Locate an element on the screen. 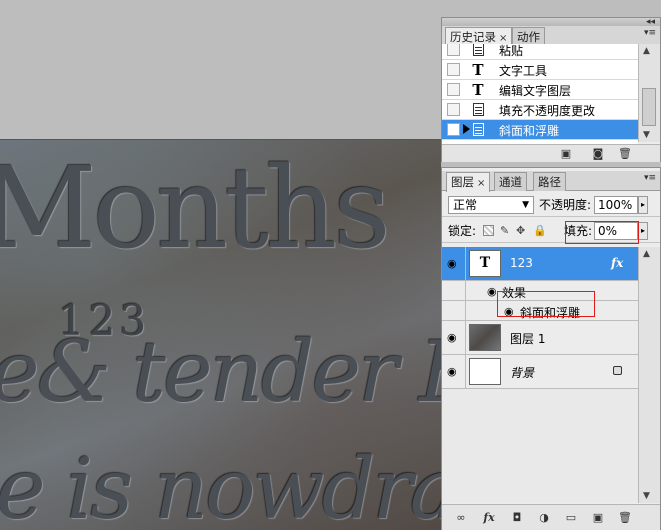 The width and height of the screenshot is (661, 530). effects-label: 效果 is located at coordinates (514, 293).